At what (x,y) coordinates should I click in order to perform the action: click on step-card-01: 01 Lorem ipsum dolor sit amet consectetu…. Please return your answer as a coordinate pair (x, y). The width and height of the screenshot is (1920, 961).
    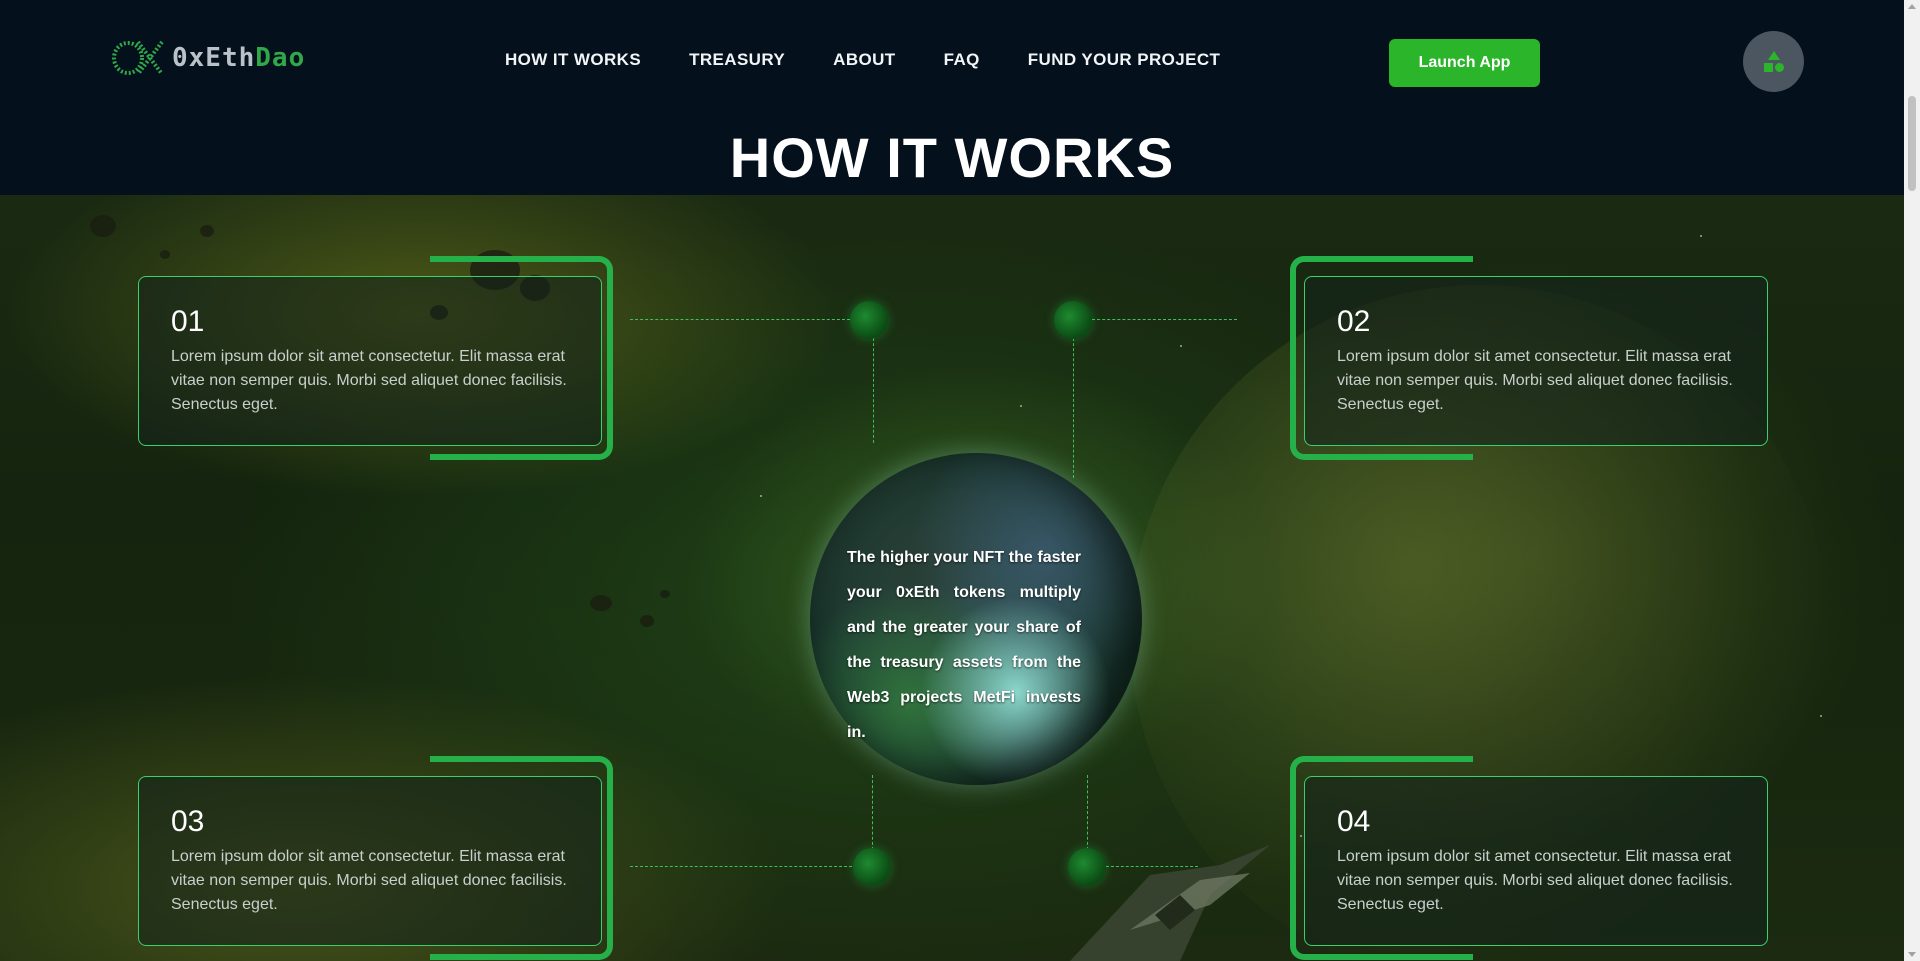
    Looking at the image, I should click on (378, 365).